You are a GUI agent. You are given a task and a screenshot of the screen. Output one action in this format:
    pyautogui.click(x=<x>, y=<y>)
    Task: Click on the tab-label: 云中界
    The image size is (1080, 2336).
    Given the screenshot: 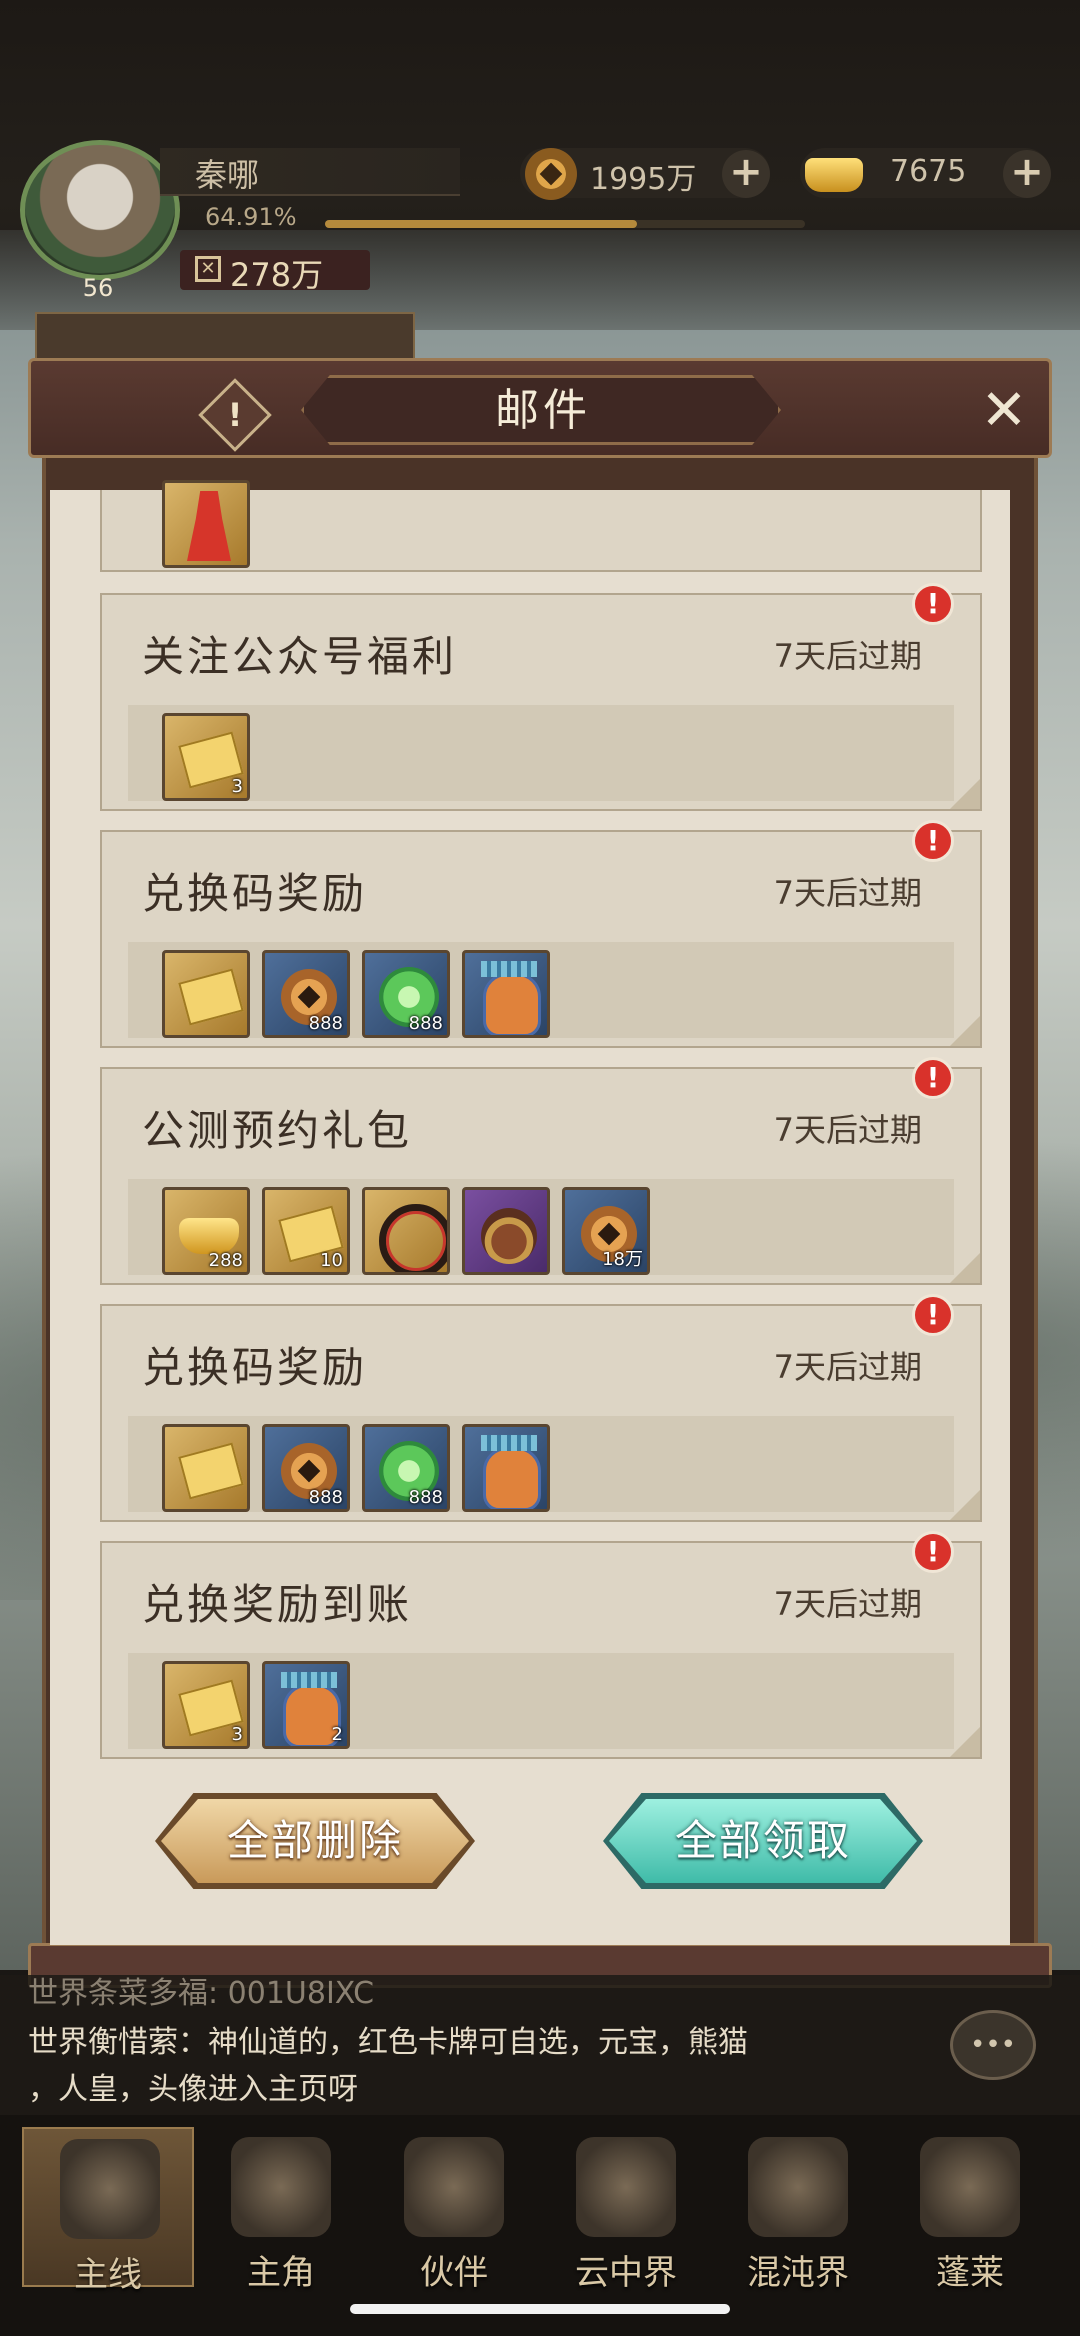 What is the action you would take?
    pyautogui.click(x=626, y=2273)
    